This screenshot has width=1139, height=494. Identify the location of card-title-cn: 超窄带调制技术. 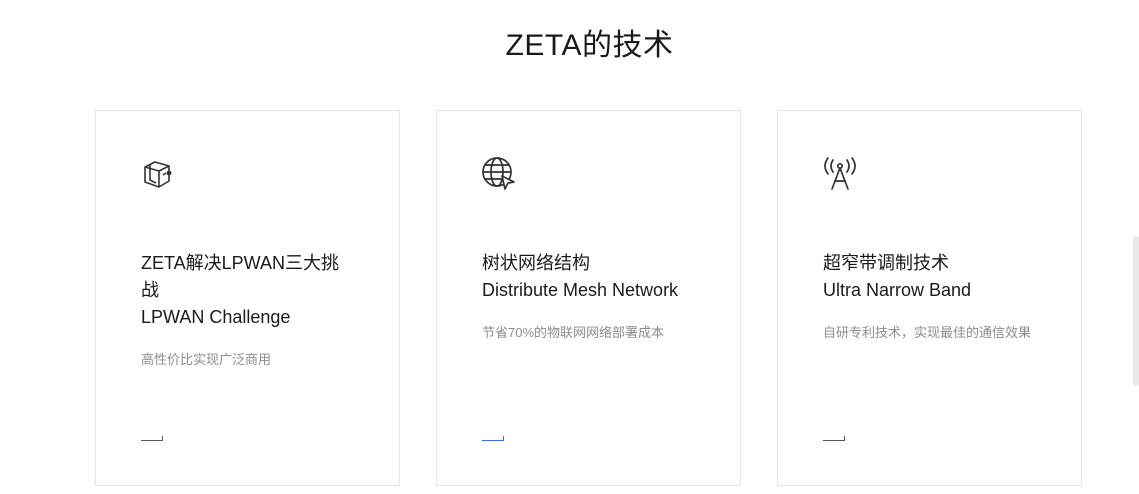
(886, 263).